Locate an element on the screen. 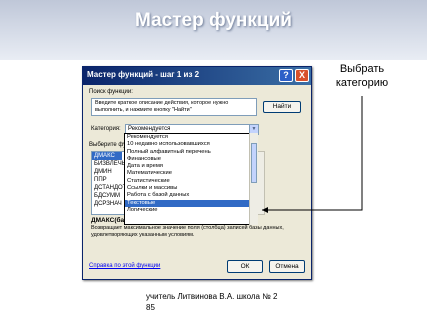  footer-author: учитель Литвинова В.А. школа № 2 is located at coordinates (212, 296).